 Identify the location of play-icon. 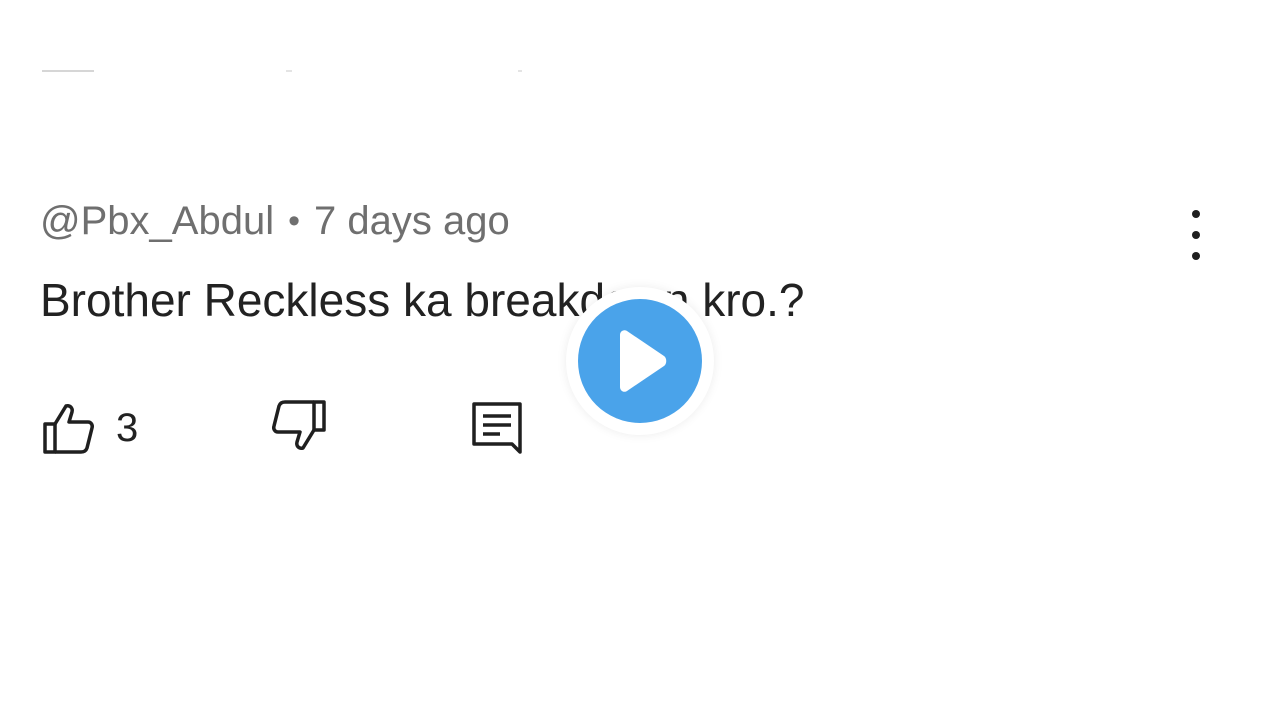
(643, 361).